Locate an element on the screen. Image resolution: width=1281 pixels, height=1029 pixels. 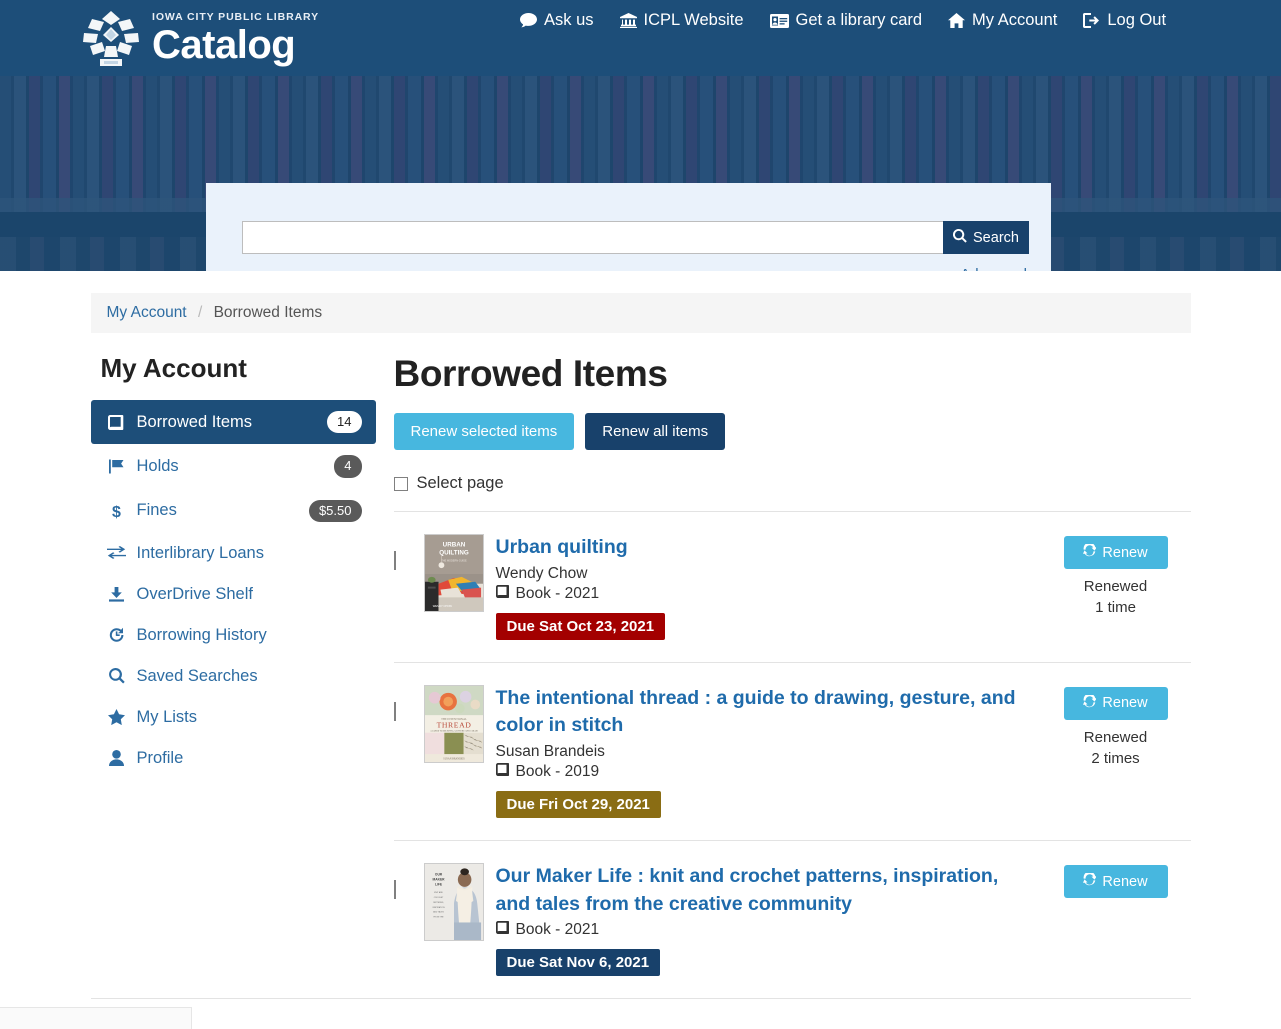
nav-item-my-account: My Account is located at coordinates (1002, 20).